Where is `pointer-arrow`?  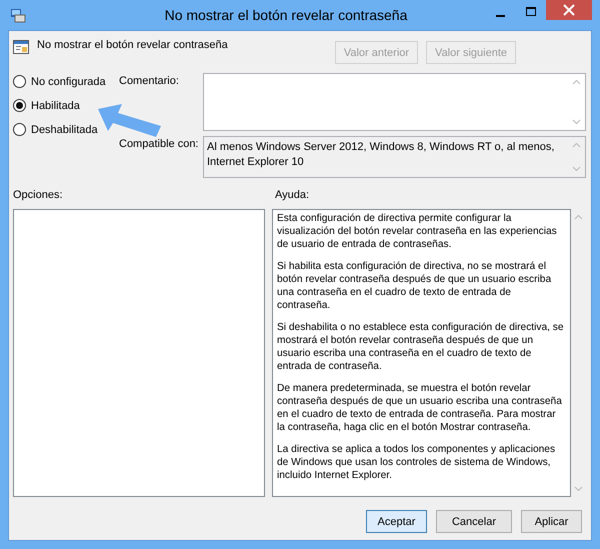 pointer-arrow is located at coordinates (130, 121).